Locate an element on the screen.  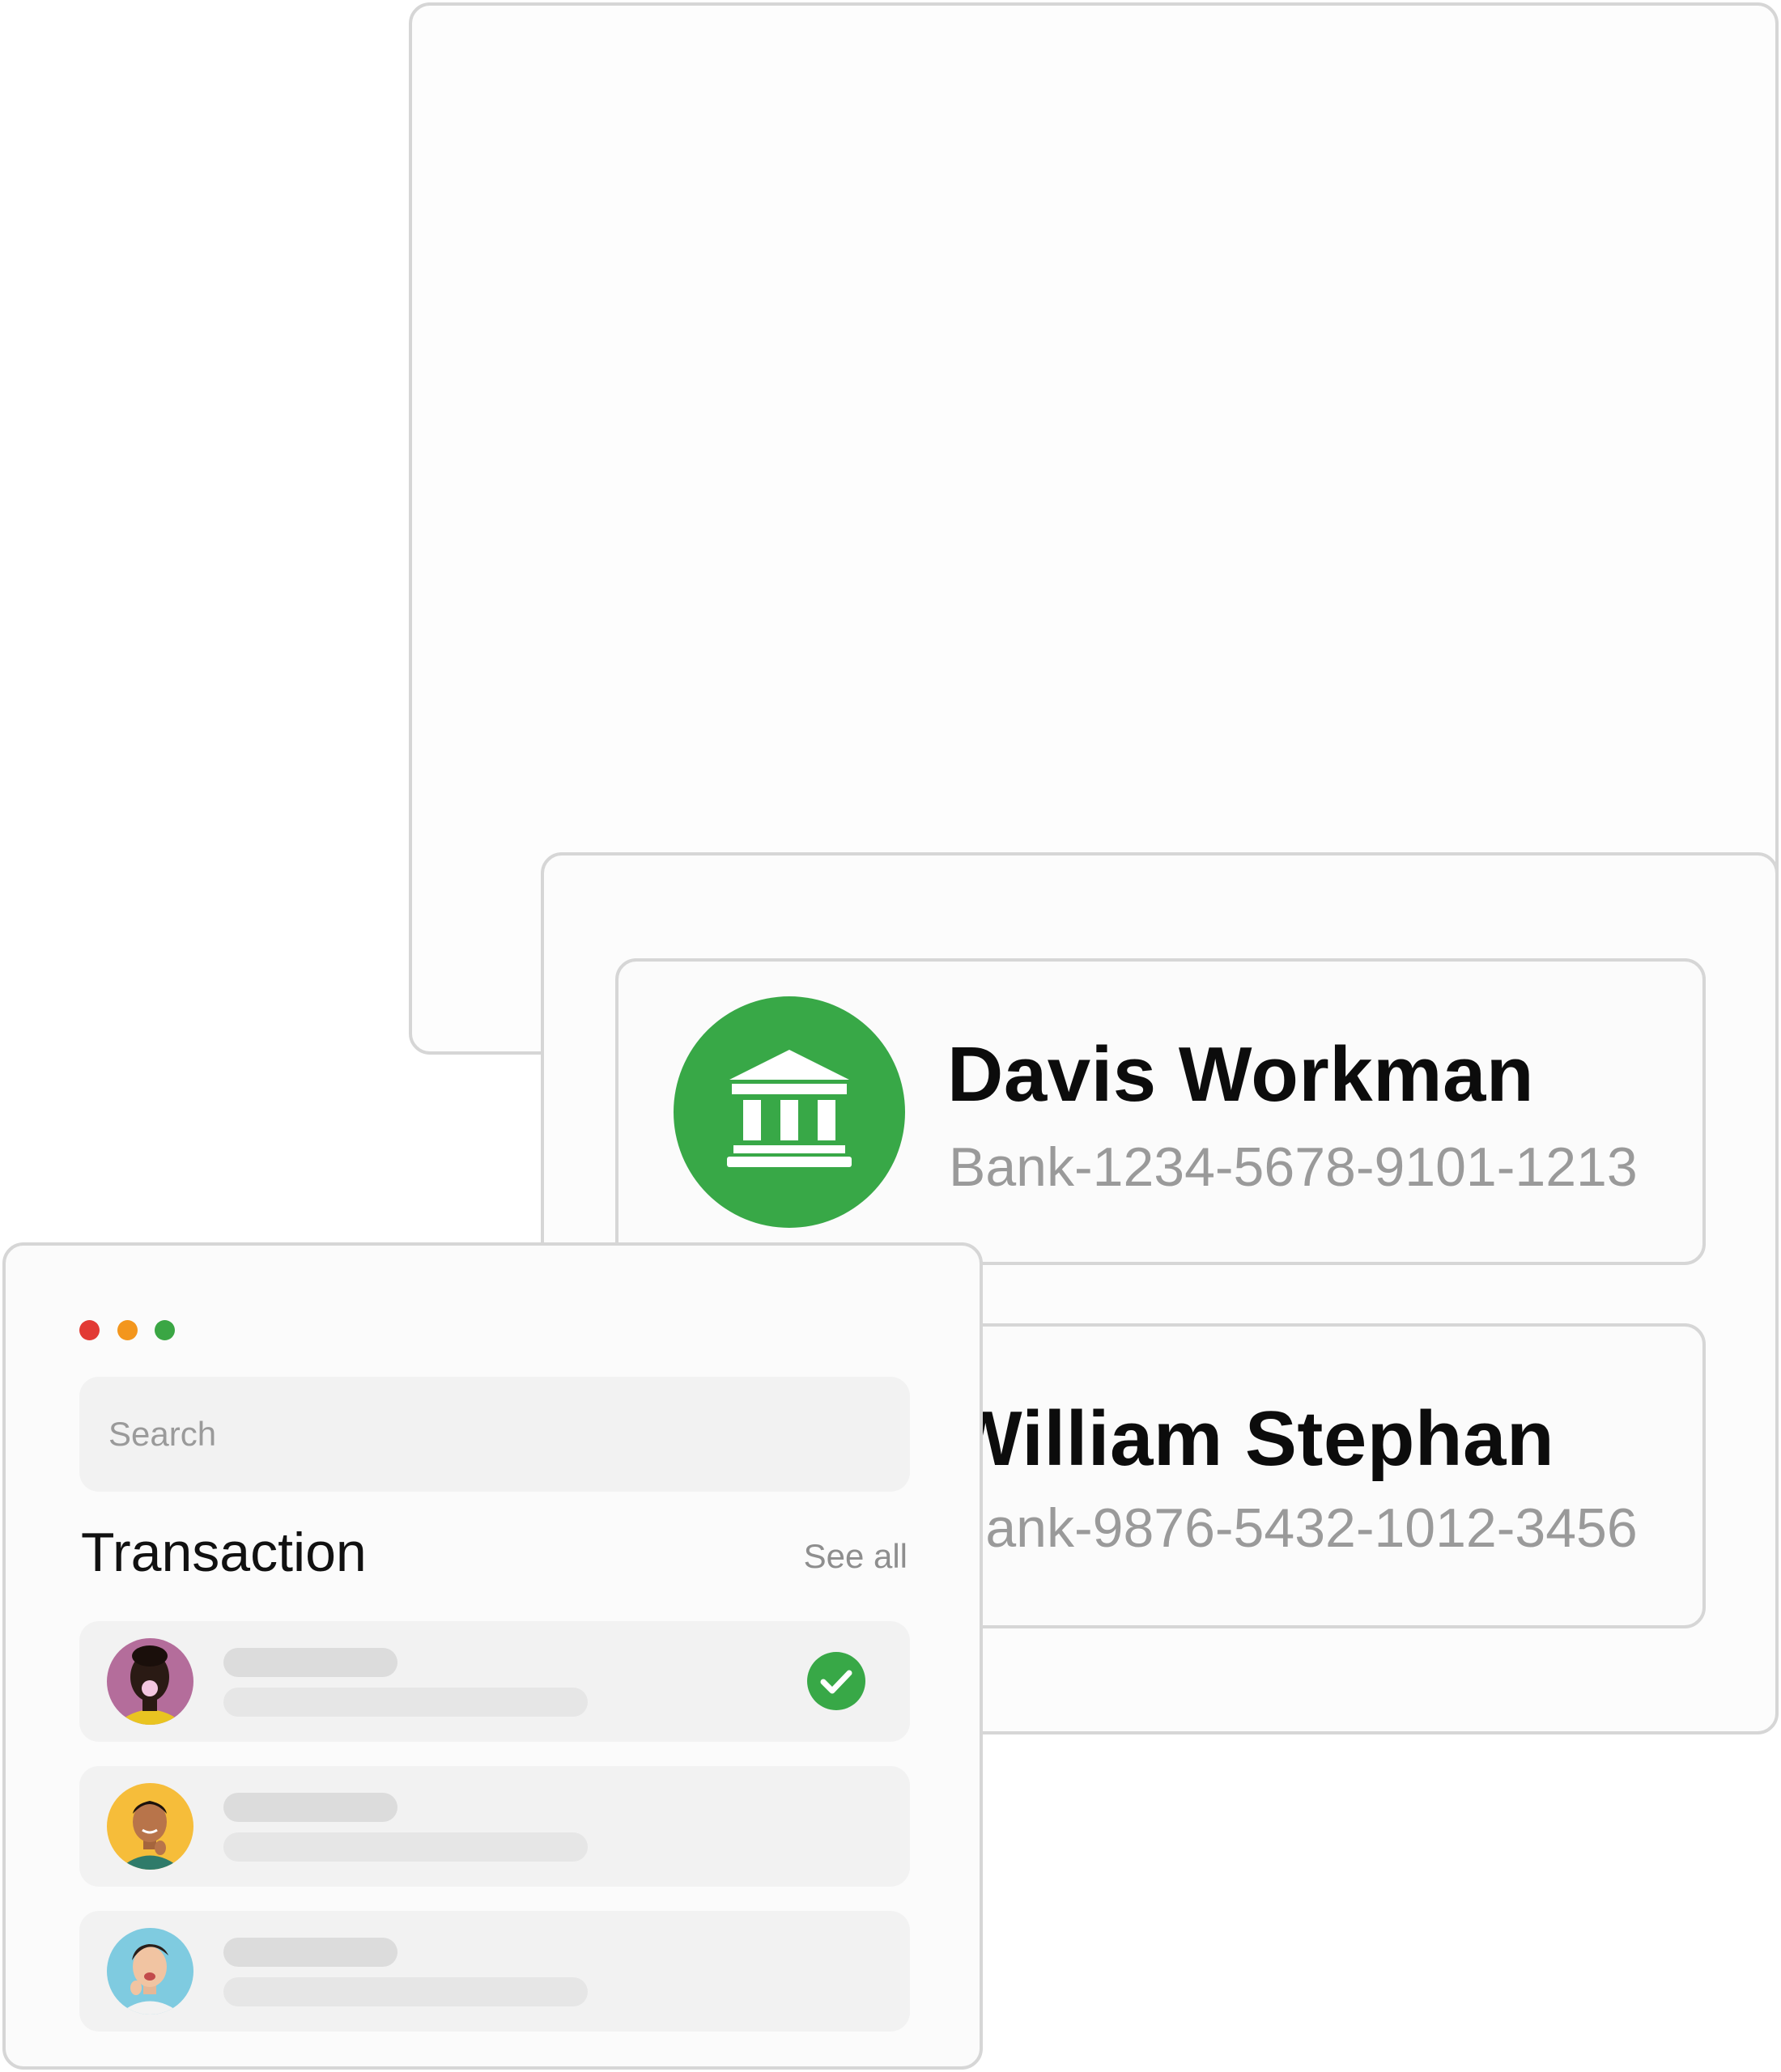
account-card: Davis Workman Bank-1234-5678-9101-1213 is located at coordinates (1160, 1111).